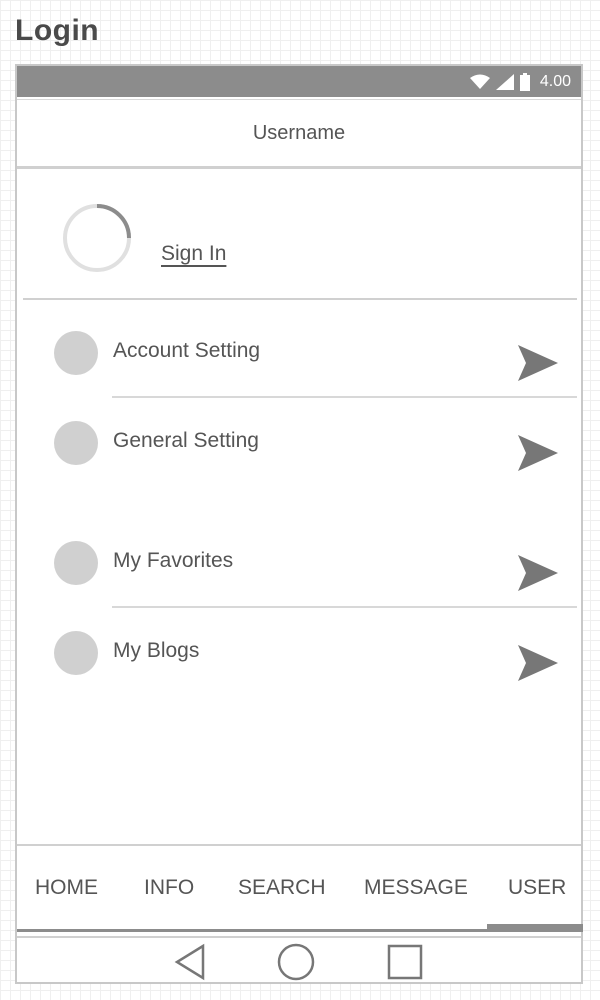 The width and height of the screenshot is (600, 1000). I want to click on signin-area: Sign In, so click(299, 236).